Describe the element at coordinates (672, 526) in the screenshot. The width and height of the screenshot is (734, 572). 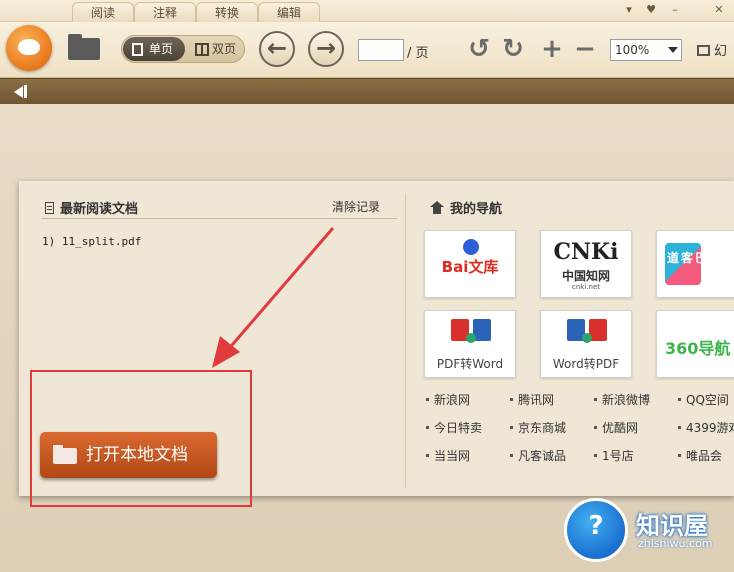
I see `watermark-title: 知识屋` at that location.